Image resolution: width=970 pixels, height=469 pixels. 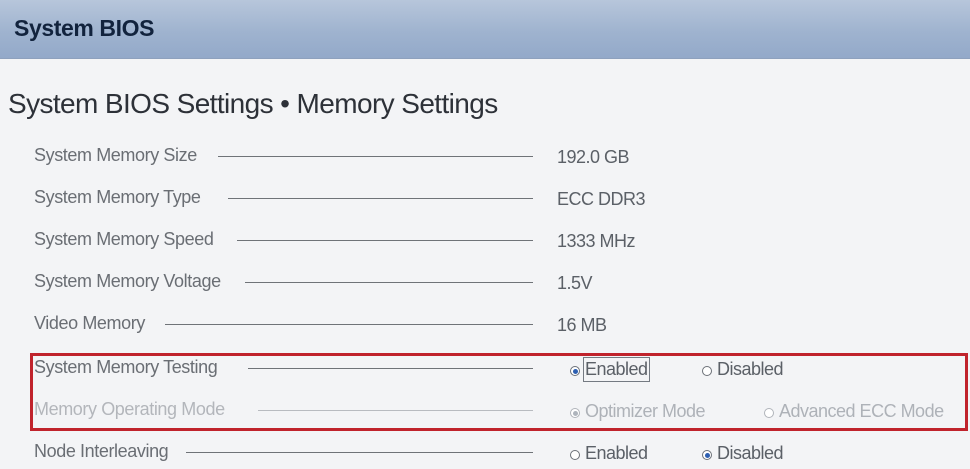 I want to click on setting-value: 16 MB, so click(x=582, y=325).